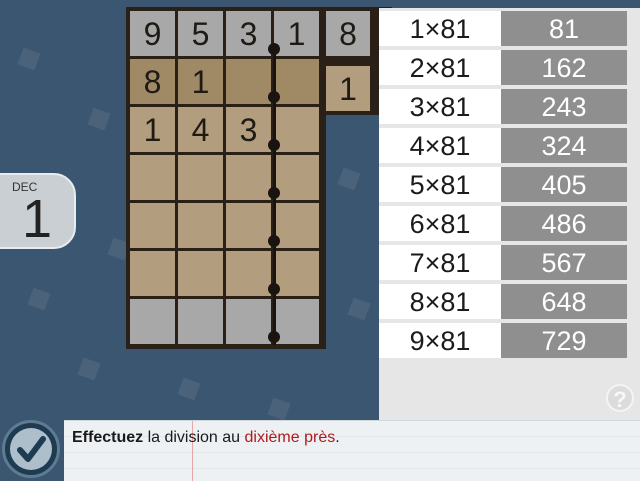 Image resolution: width=640 pixels, height=481 pixels. What do you see at coordinates (564, 67) in the screenshot?
I see `table-row-value: 162` at bounding box center [564, 67].